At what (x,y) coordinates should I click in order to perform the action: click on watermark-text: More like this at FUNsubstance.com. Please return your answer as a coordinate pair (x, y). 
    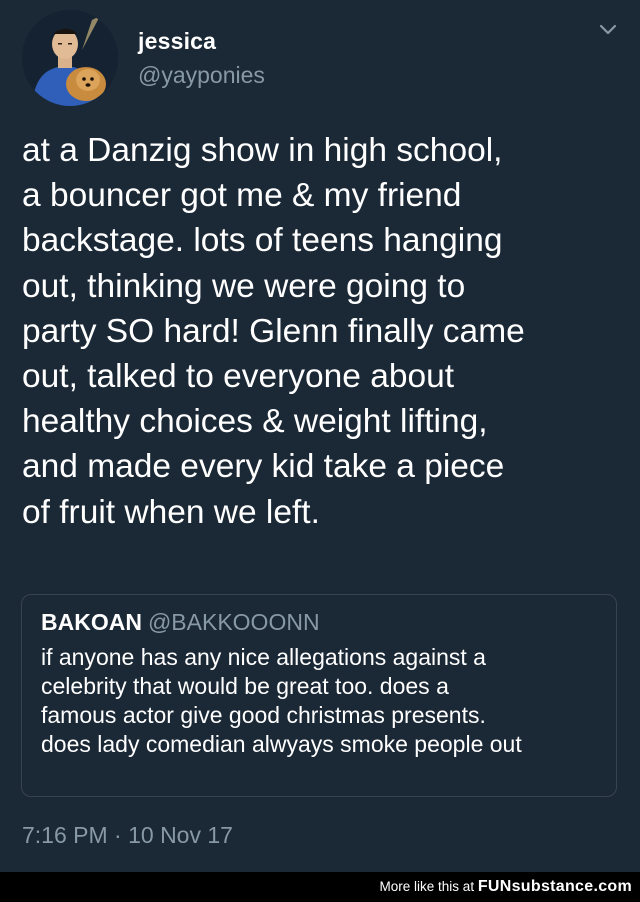
    Looking at the image, I should click on (506, 887).